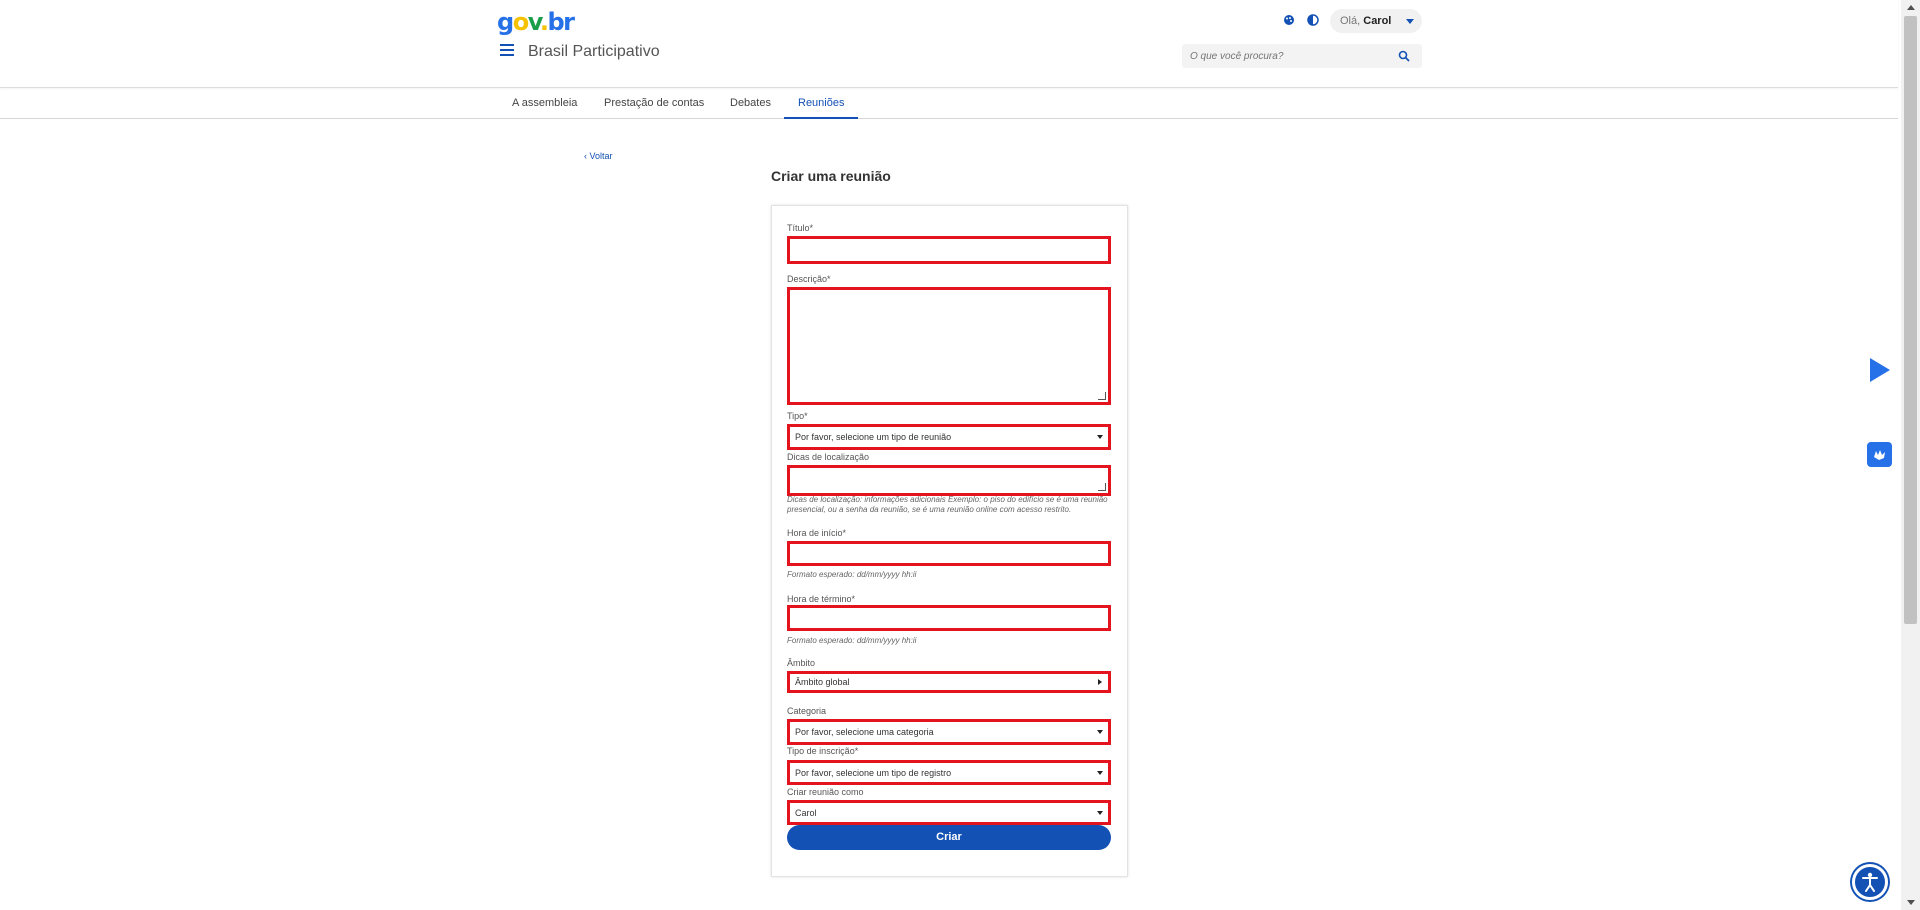 Image resolution: width=1920 pixels, height=910 pixels. I want to click on dicas-textarea, so click(949, 480).